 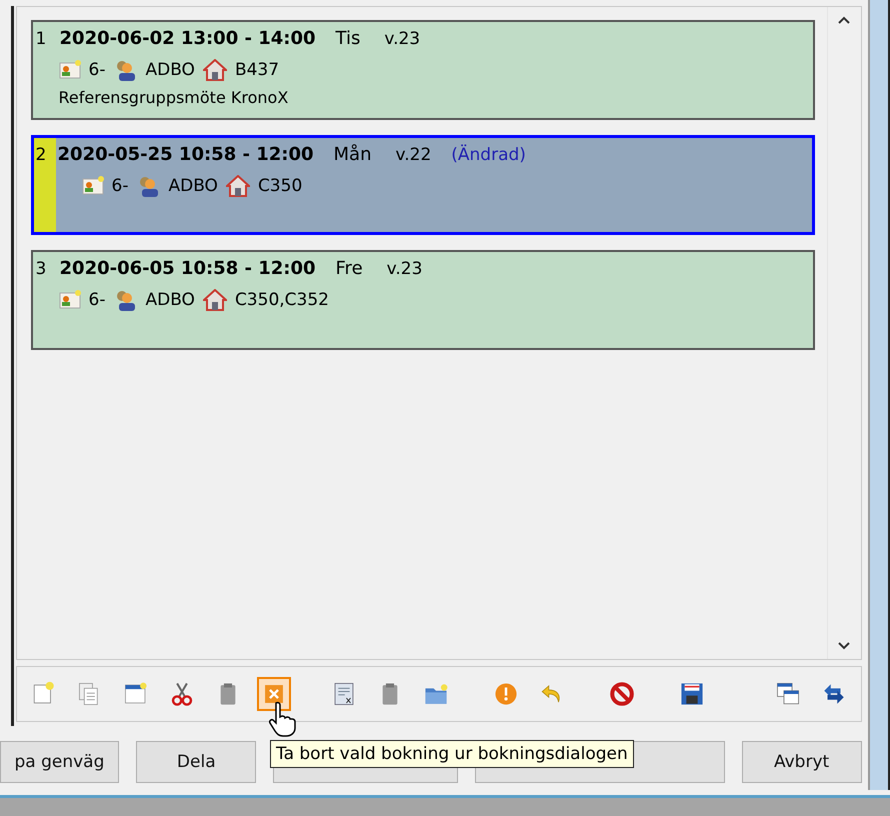 What do you see at coordinates (422, 300) in the screenshot?
I see `booking-card: 3 2020-06-05 10:58 - 12:00 Fre v.23 6- ADBO C350,C352` at bounding box center [422, 300].